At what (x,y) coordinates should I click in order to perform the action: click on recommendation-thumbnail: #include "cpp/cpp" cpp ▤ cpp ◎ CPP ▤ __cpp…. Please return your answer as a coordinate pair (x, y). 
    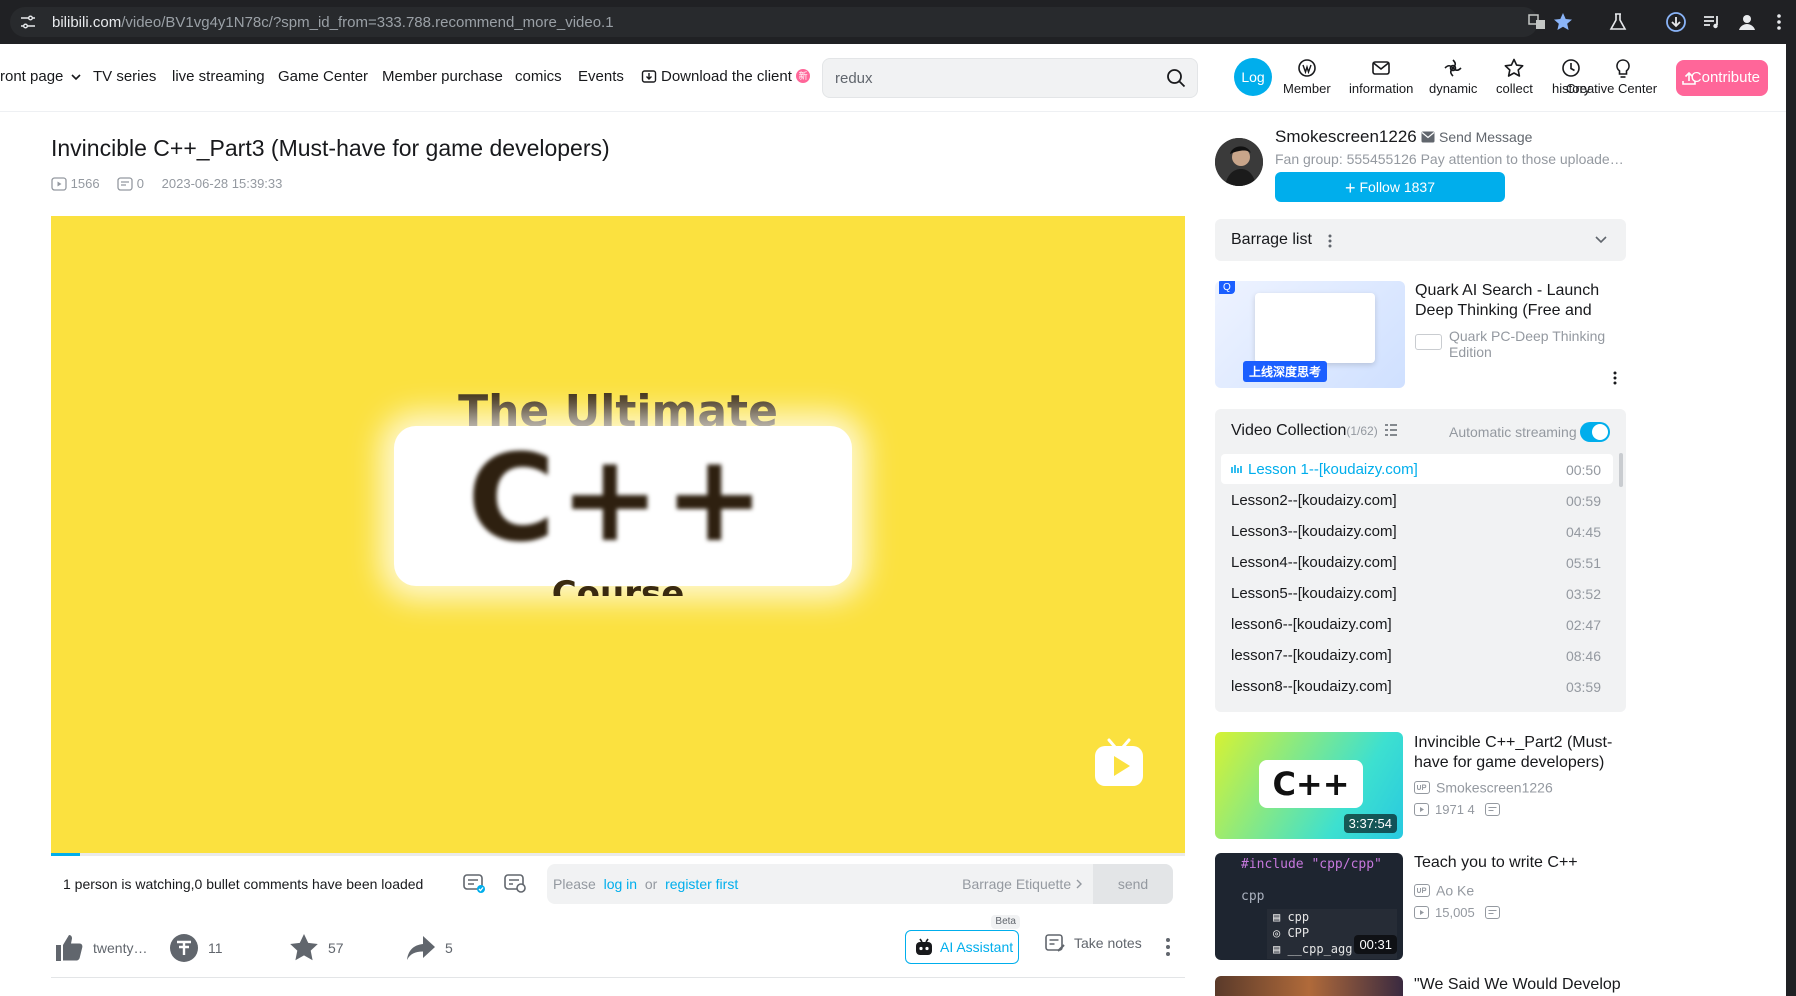
    Looking at the image, I should click on (1309, 906).